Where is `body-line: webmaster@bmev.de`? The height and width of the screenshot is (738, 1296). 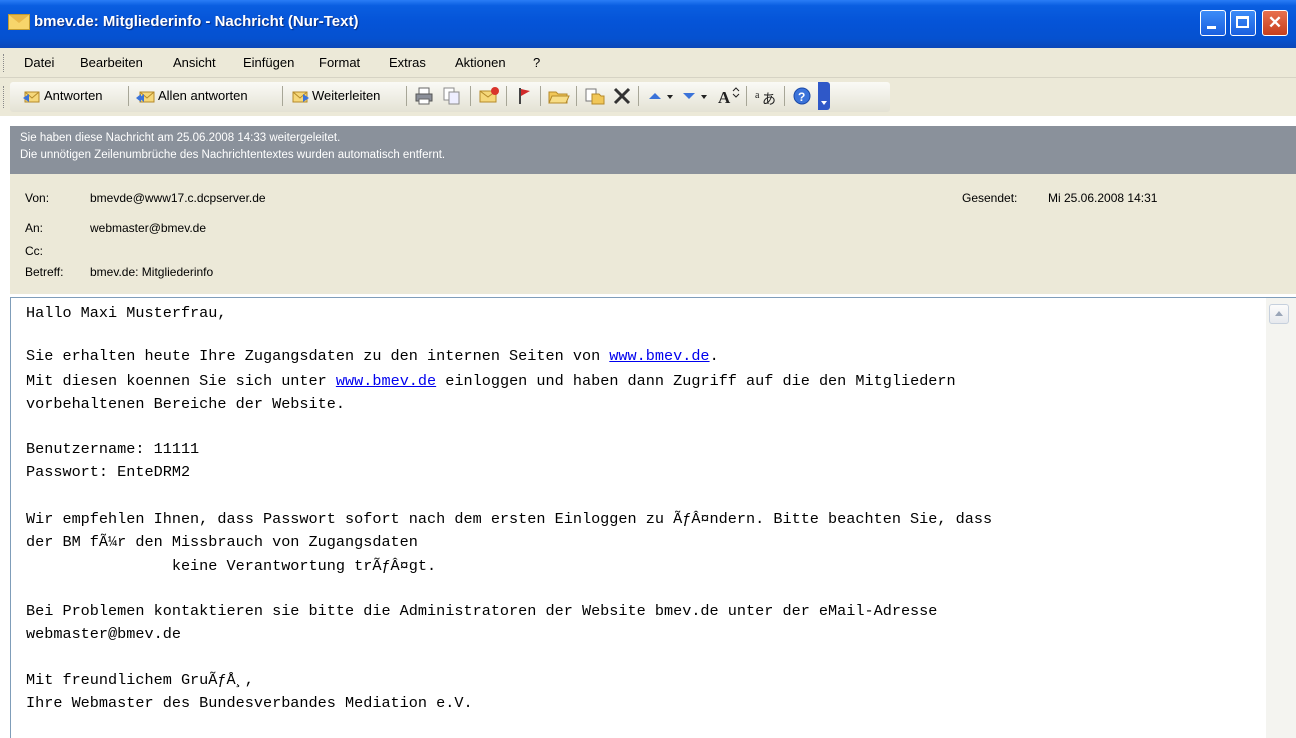 body-line: webmaster@bmev.de is located at coordinates (103, 634).